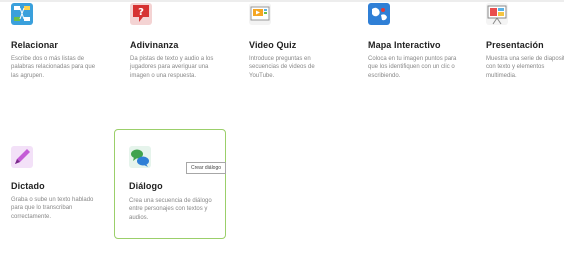 This screenshot has height=273, width=564. I want to click on pen-icon, so click(22, 157).